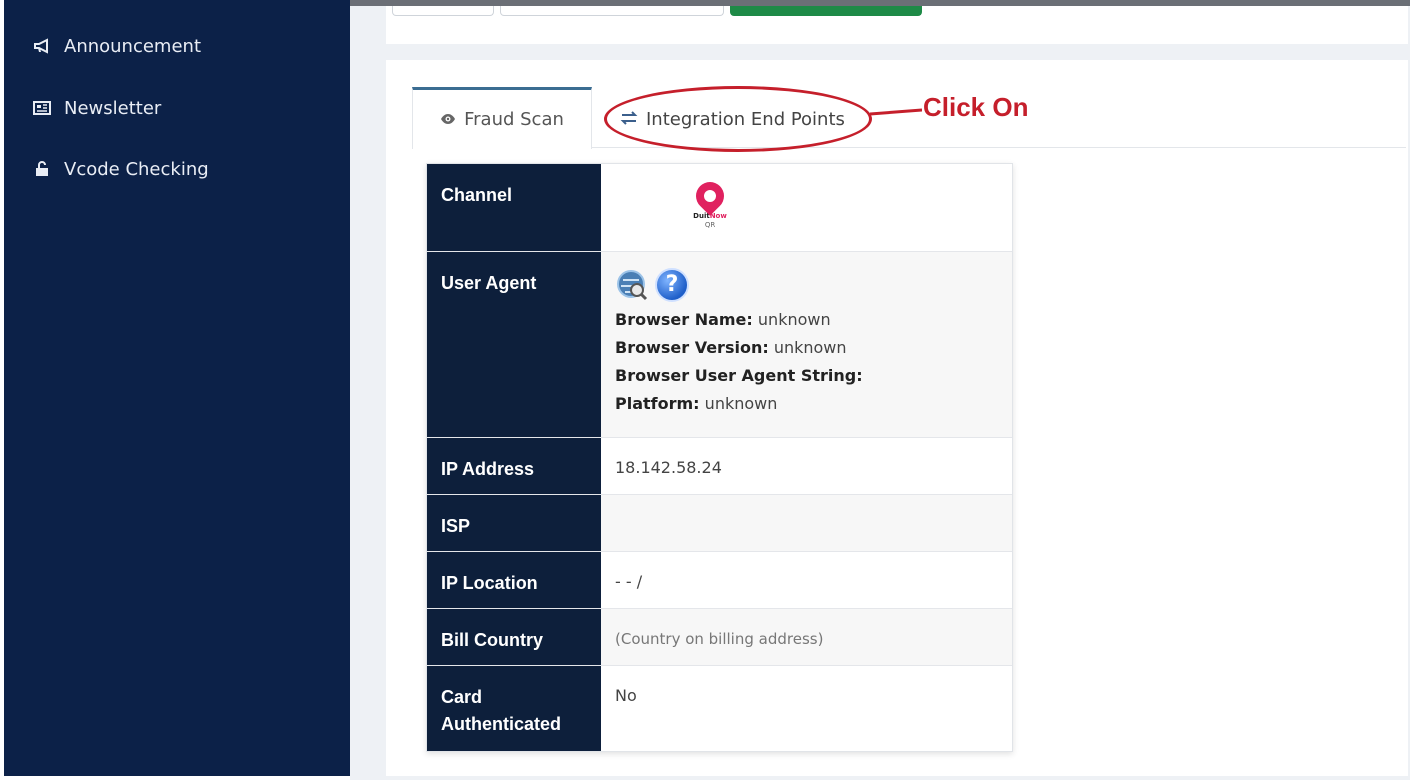 Image resolution: width=1410 pixels, height=780 pixels. Describe the element at coordinates (514, 344) in the screenshot. I see `row-header: User Agent` at that location.